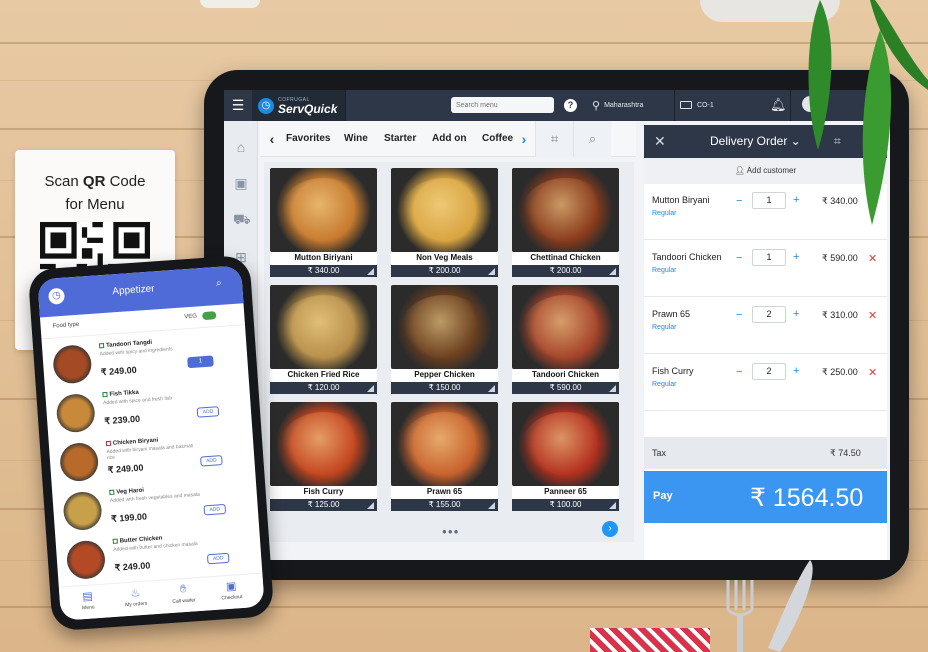  What do you see at coordinates (671, 314) in the screenshot?
I see `order-item-name: Prawn 65` at bounding box center [671, 314].